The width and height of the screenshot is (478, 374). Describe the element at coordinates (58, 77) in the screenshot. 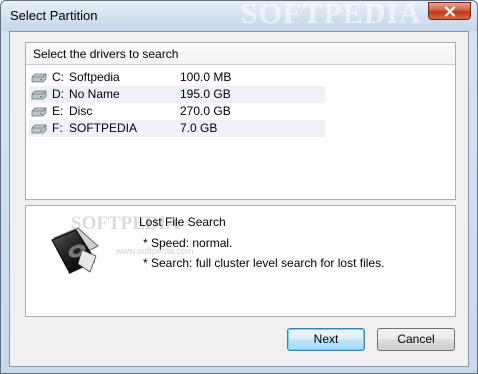

I see `drive-letter: C:` at that location.